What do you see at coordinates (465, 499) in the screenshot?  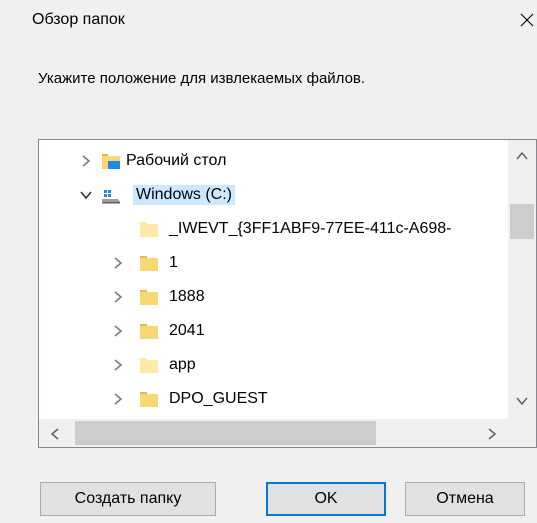 I see `cancel-button: Отмена` at bounding box center [465, 499].